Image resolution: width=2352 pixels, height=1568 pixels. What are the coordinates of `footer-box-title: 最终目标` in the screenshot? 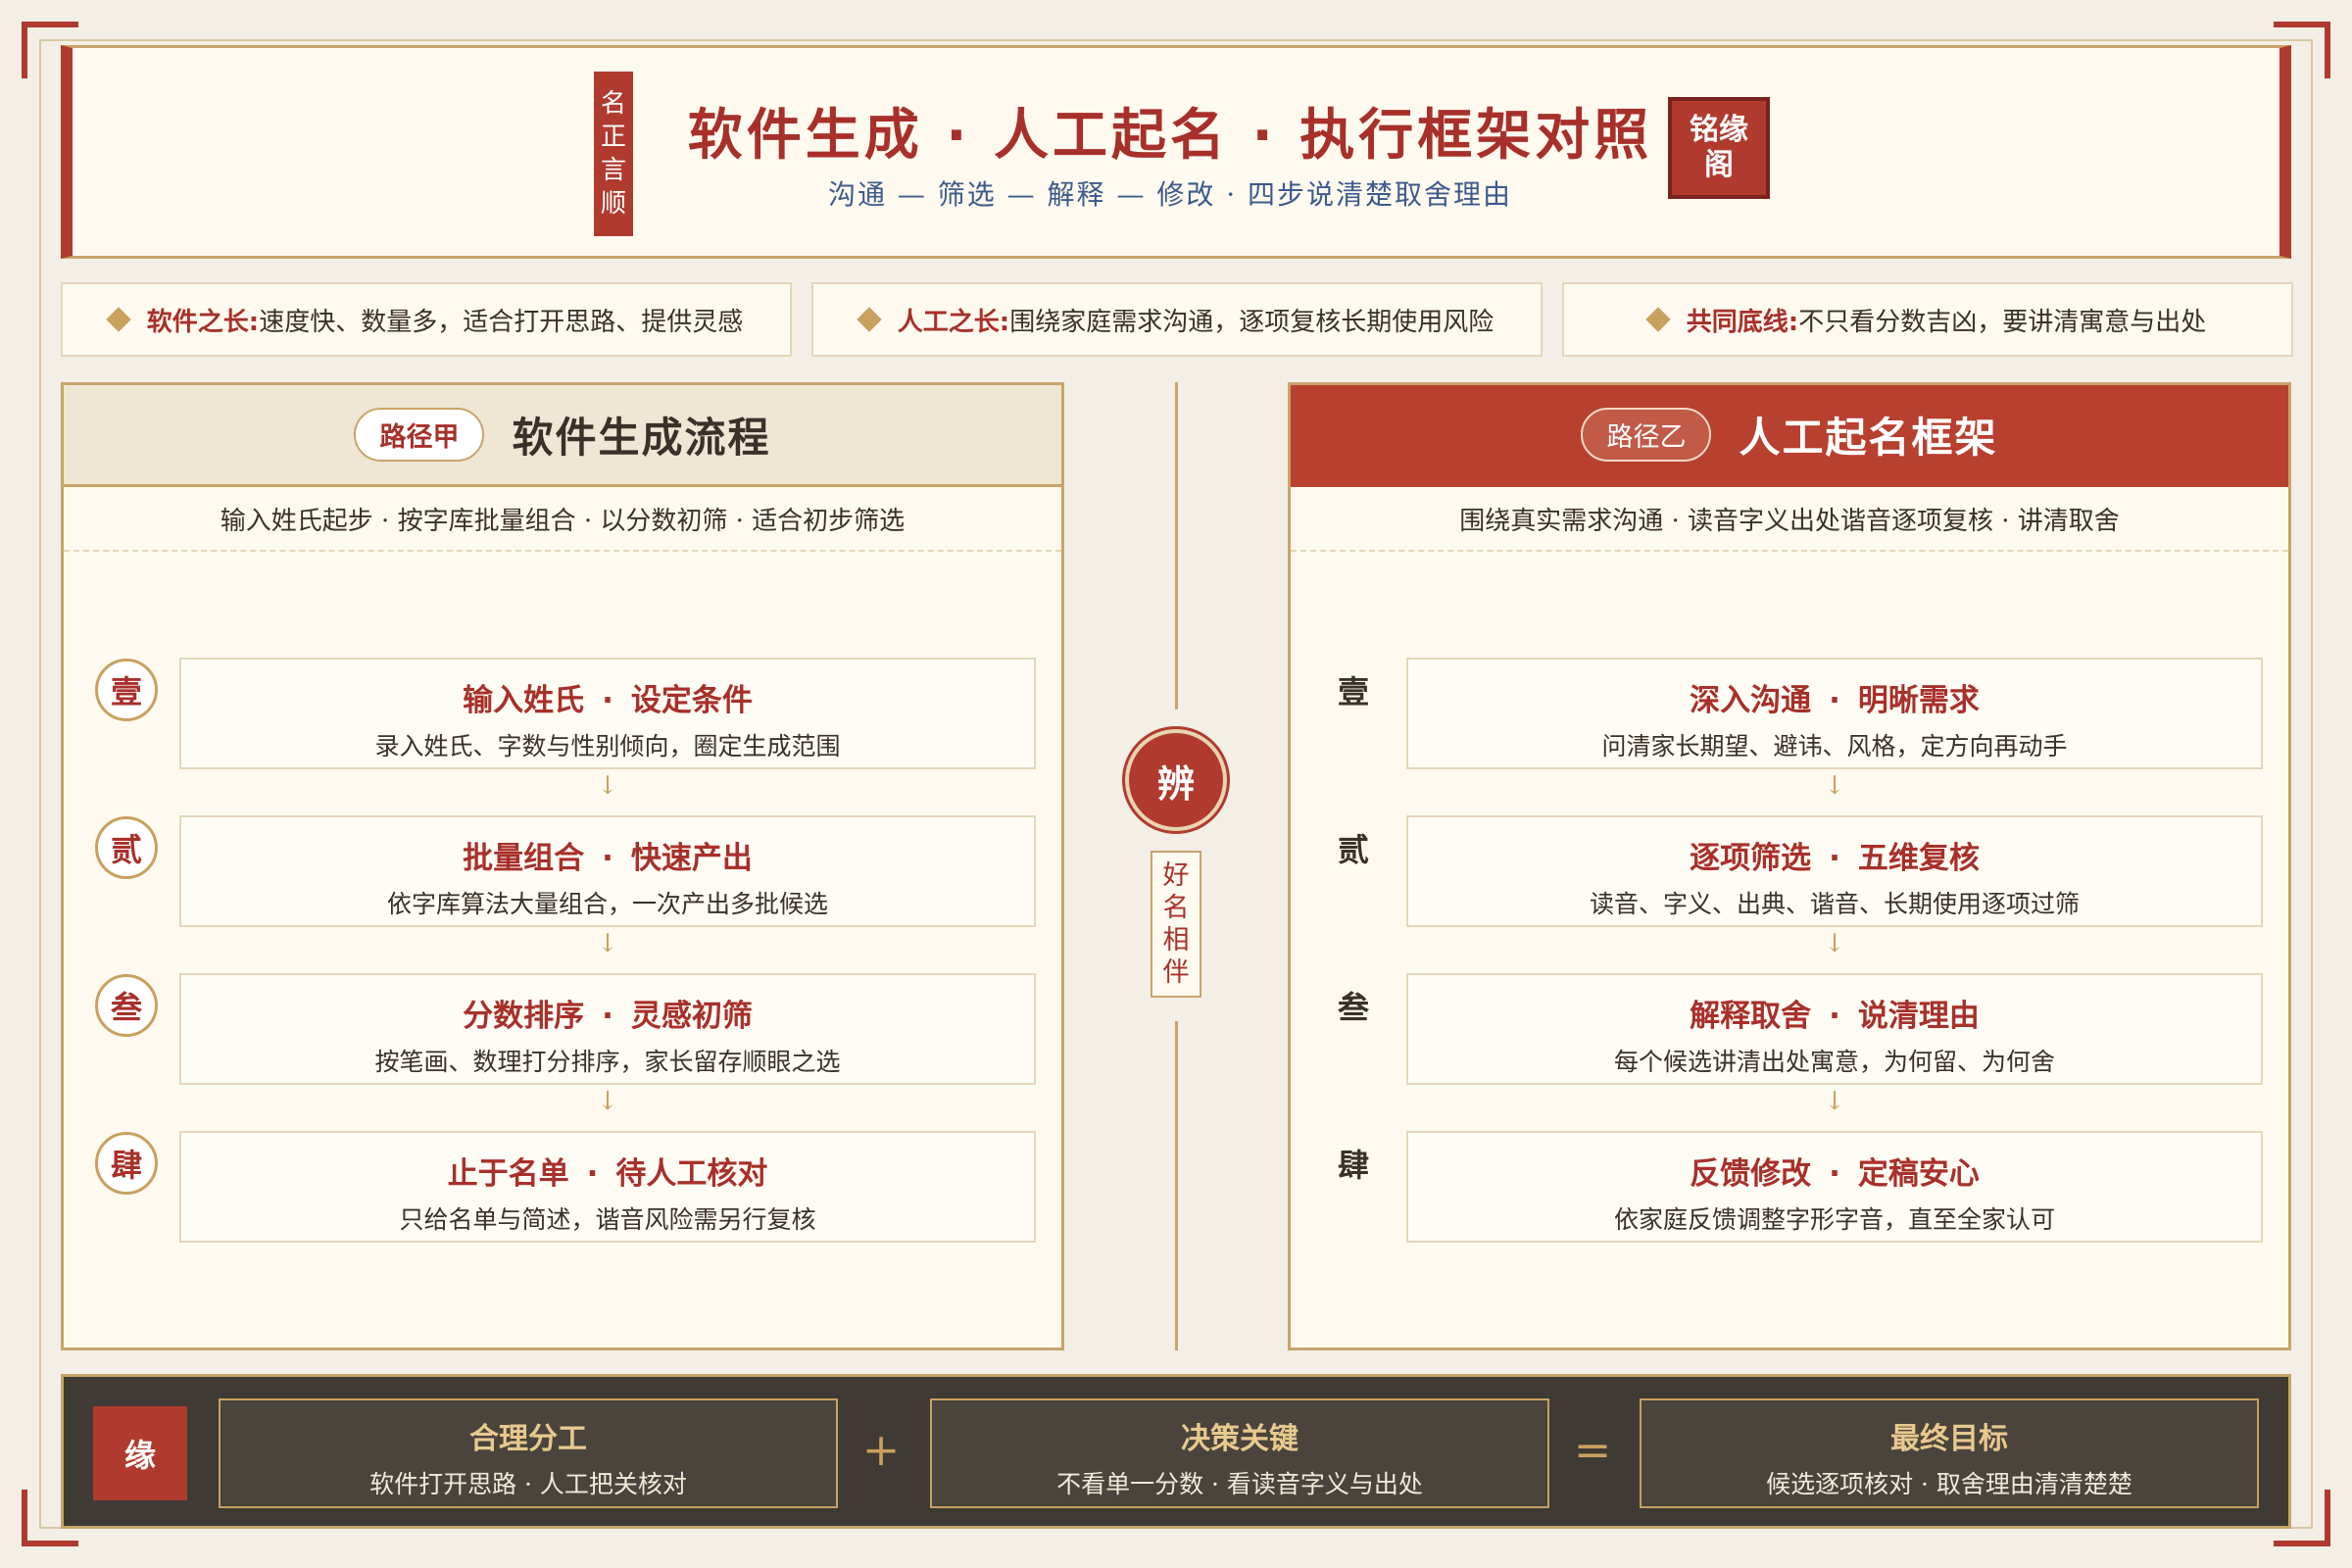 It's located at (1949, 1439).